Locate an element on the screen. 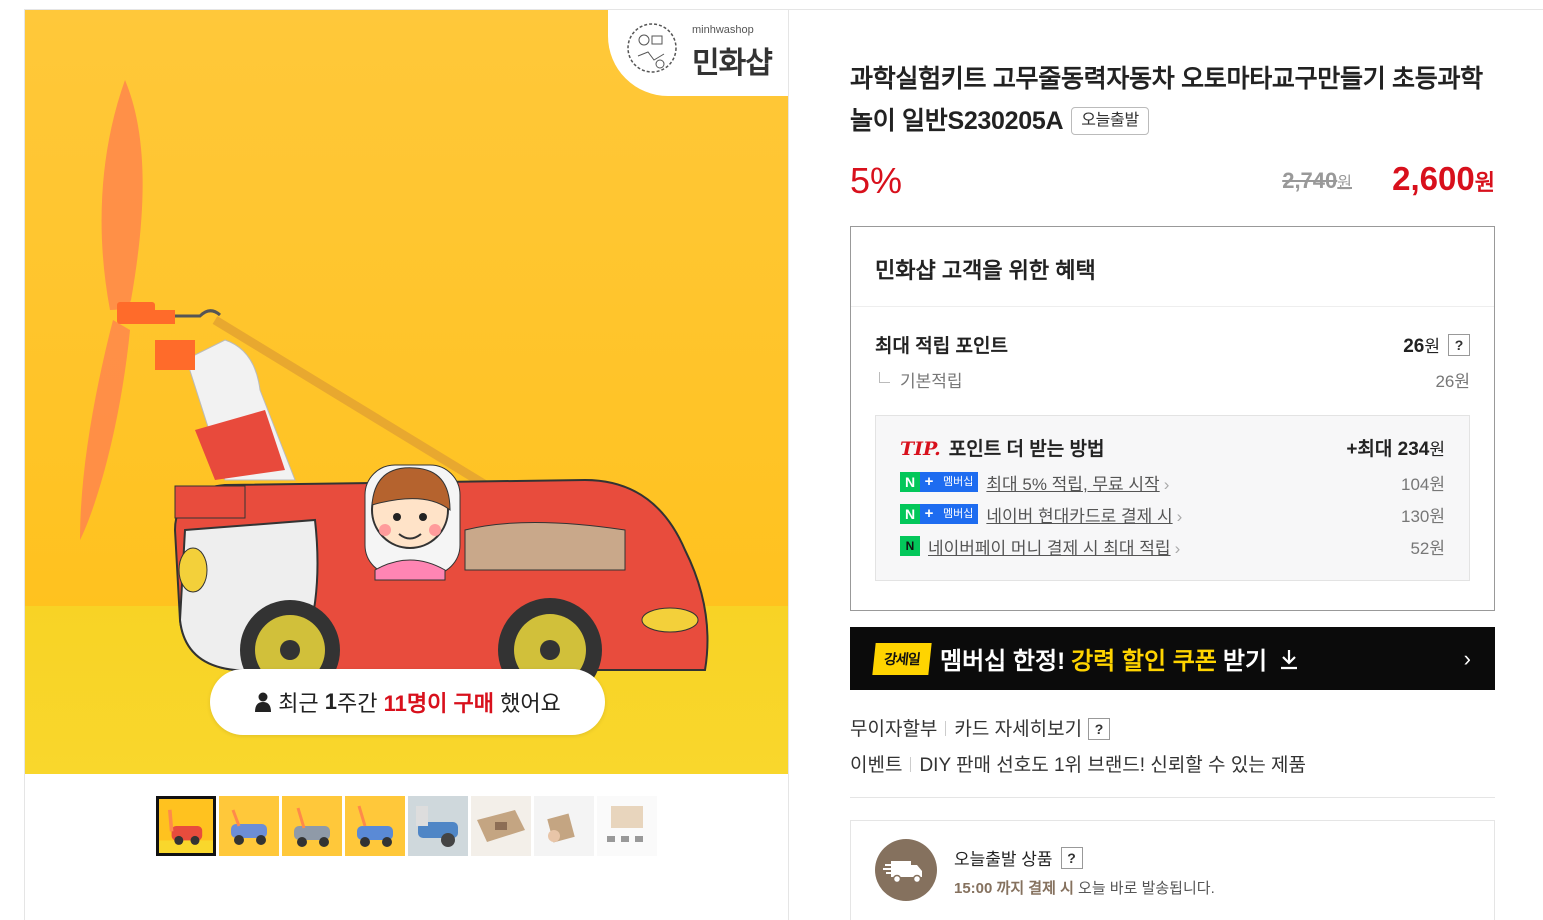 The image size is (1543, 920). top-divider is located at coordinates (1166, 9).